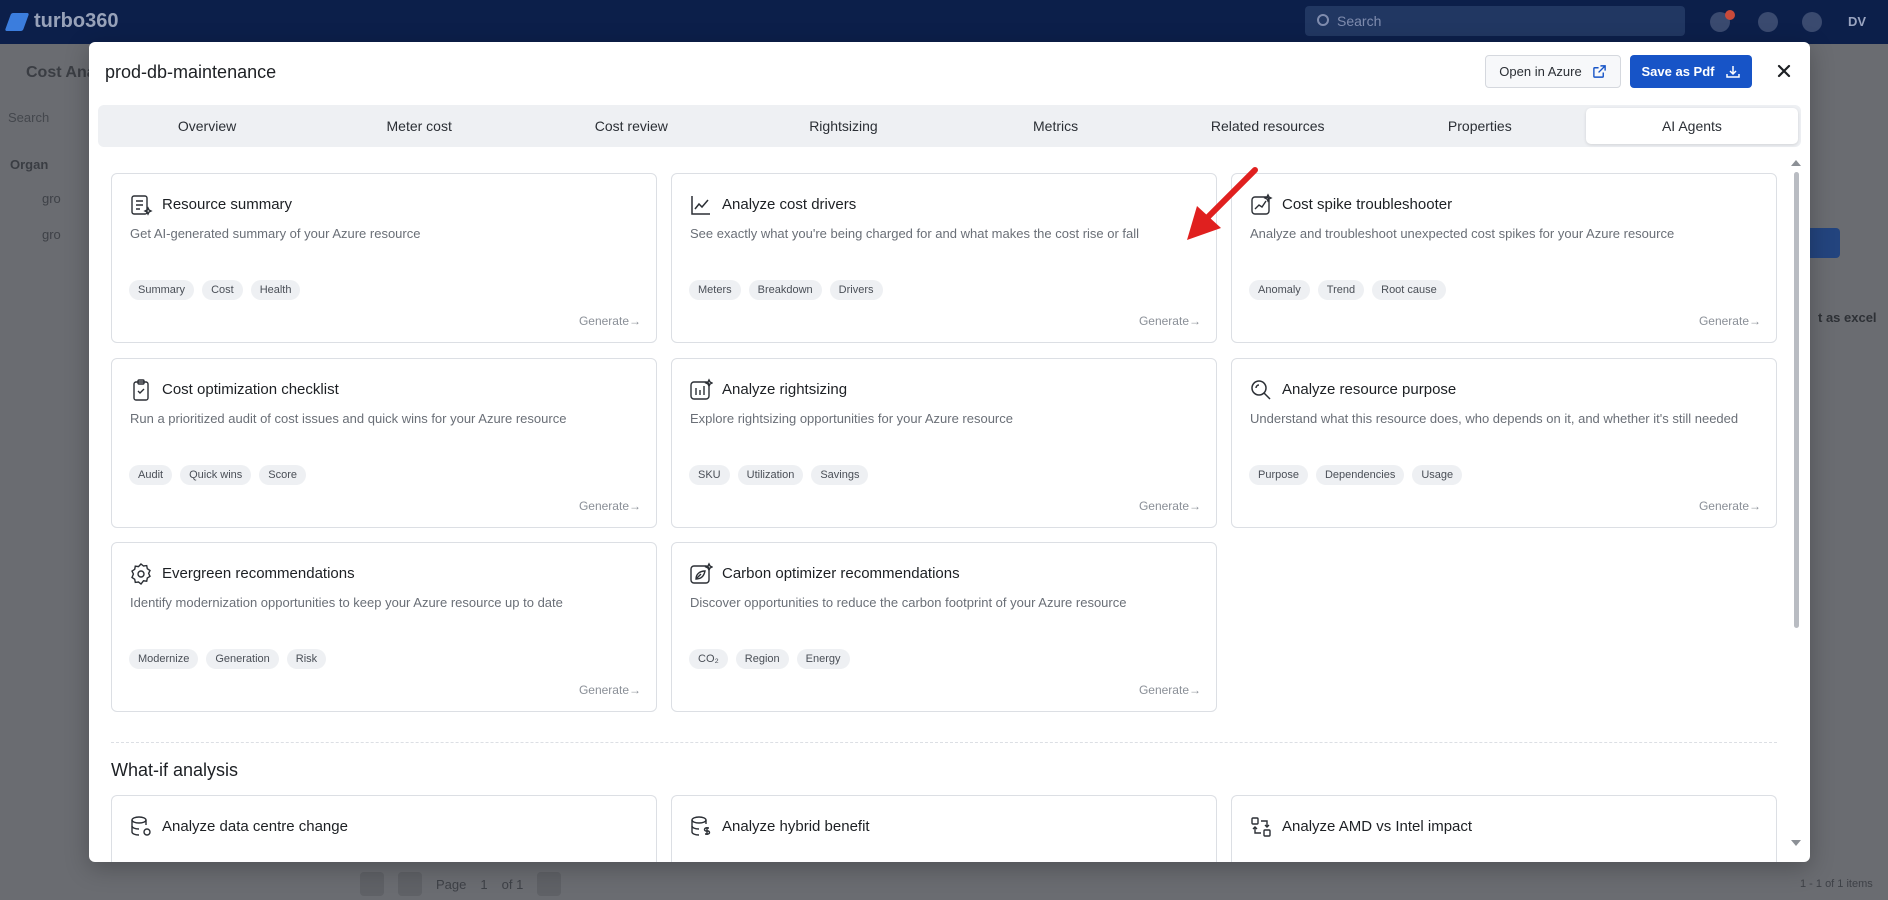  What do you see at coordinates (841, 573) in the screenshot?
I see `agent-card-title: Carbon optimizer recommendations` at bounding box center [841, 573].